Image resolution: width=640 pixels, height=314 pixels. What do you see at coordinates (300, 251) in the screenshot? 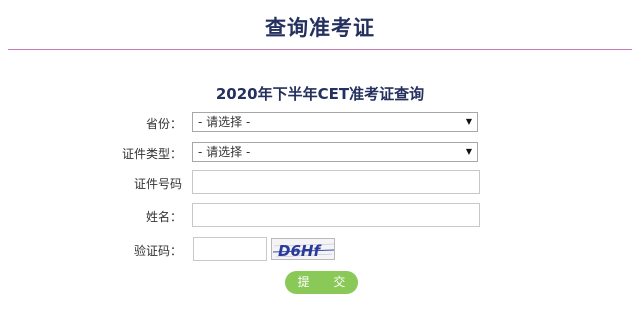
I see `captcha-text: D6Hf` at bounding box center [300, 251].